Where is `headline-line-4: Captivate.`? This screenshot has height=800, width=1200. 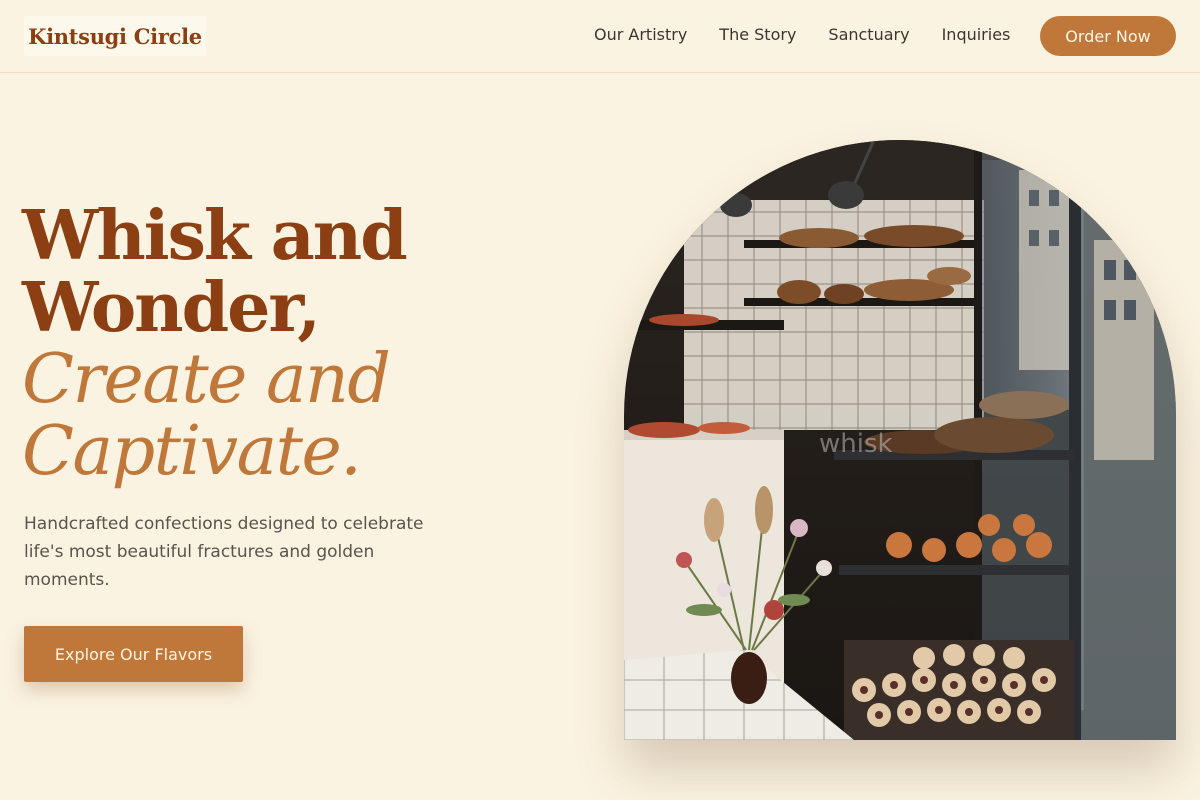 headline-line-4: Captivate. is located at coordinates (192, 451).